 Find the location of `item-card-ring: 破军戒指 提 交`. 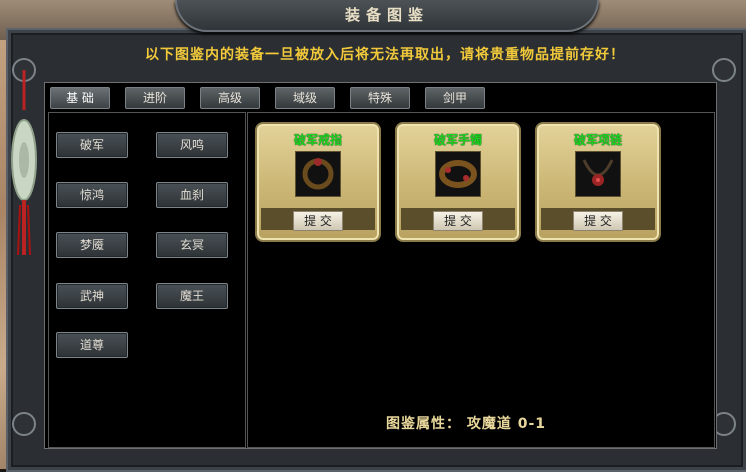

item-card-ring: 破军戒指 提 交 is located at coordinates (318, 182).